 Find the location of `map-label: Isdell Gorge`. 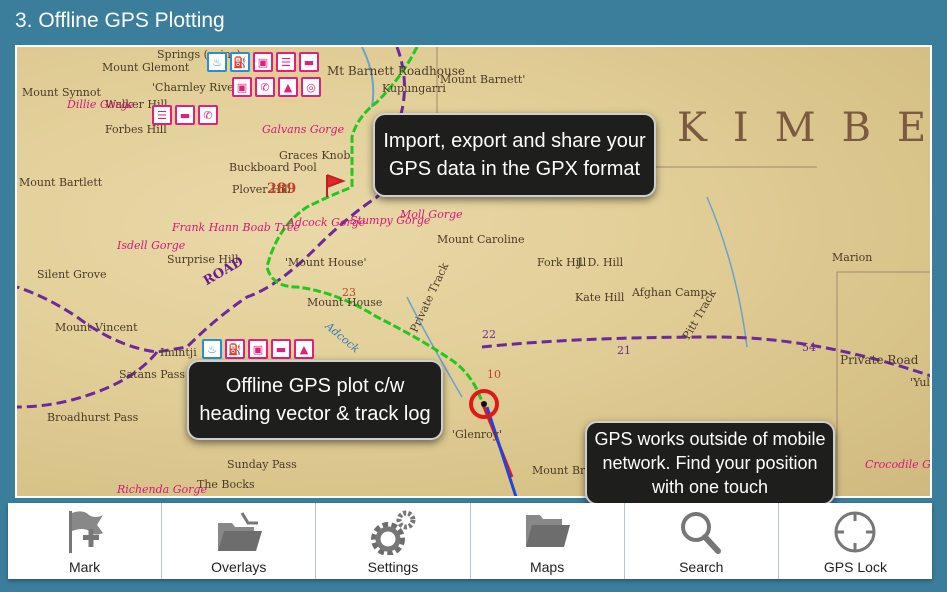

map-label: Isdell Gorge is located at coordinates (151, 245).